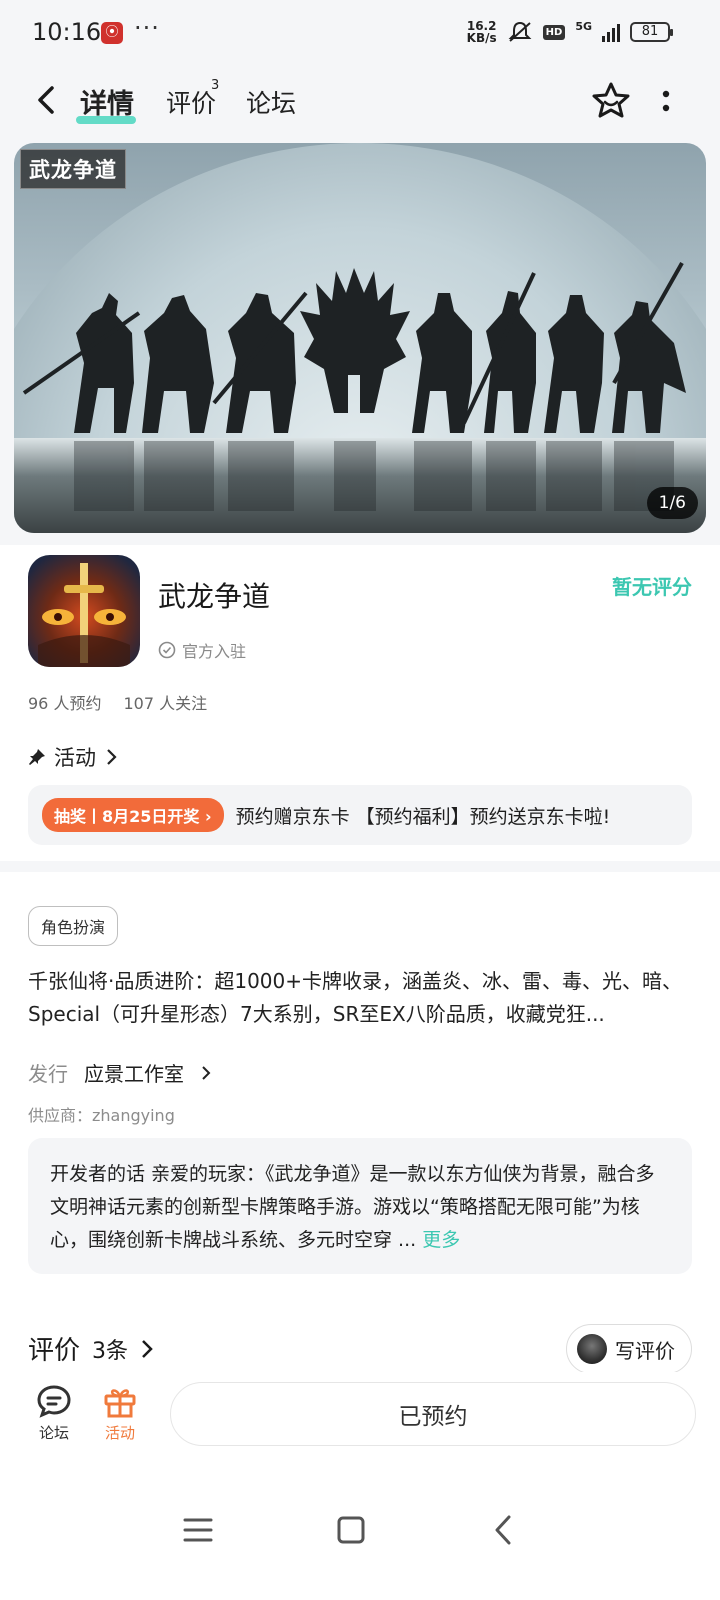 The height and width of the screenshot is (1600, 720). Describe the element at coordinates (351, 1530) in the screenshot. I see `home-icon` at that location.